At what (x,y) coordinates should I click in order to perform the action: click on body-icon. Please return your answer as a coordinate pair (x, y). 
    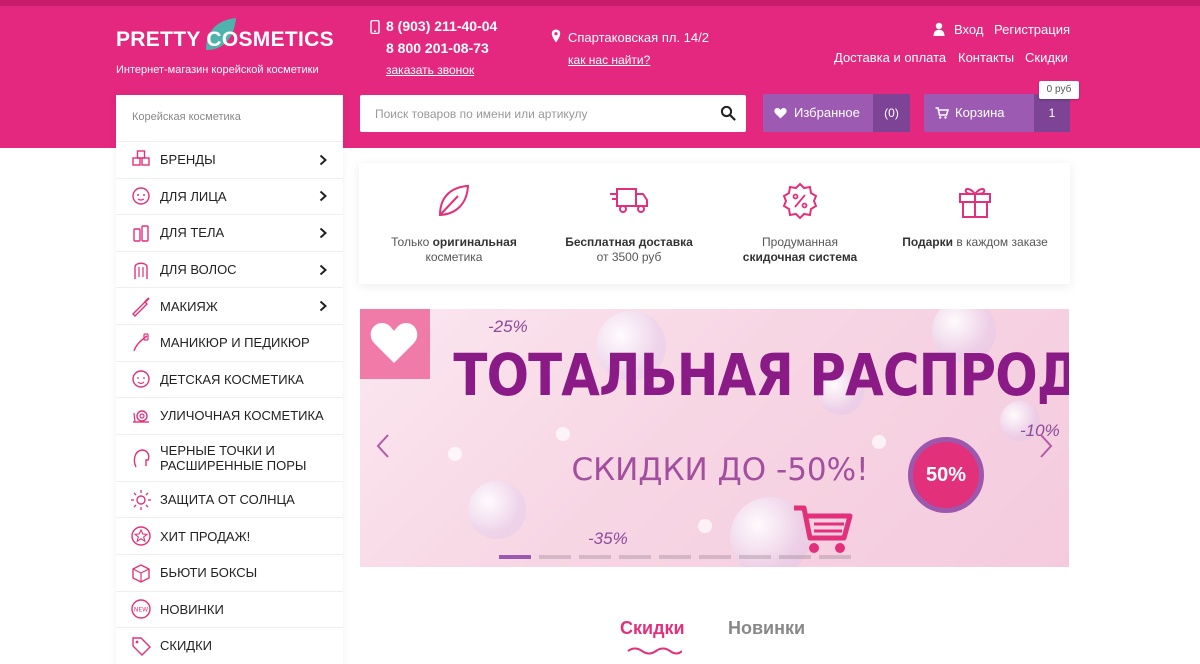
    Looking at the image, I should click on (141, 233).